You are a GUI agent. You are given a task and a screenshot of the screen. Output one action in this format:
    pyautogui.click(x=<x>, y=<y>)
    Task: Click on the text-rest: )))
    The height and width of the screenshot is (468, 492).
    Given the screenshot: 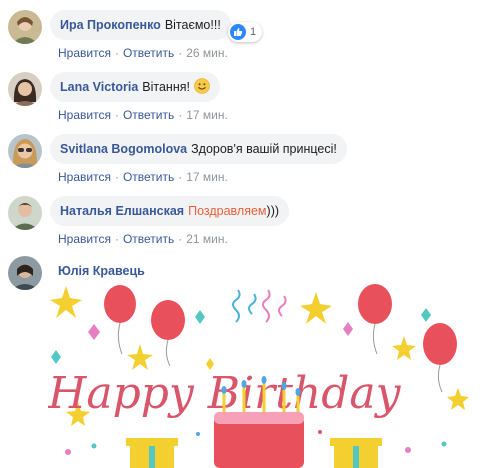 What is the action you would take?
    pyautogui.click(x=273, y=211)
    